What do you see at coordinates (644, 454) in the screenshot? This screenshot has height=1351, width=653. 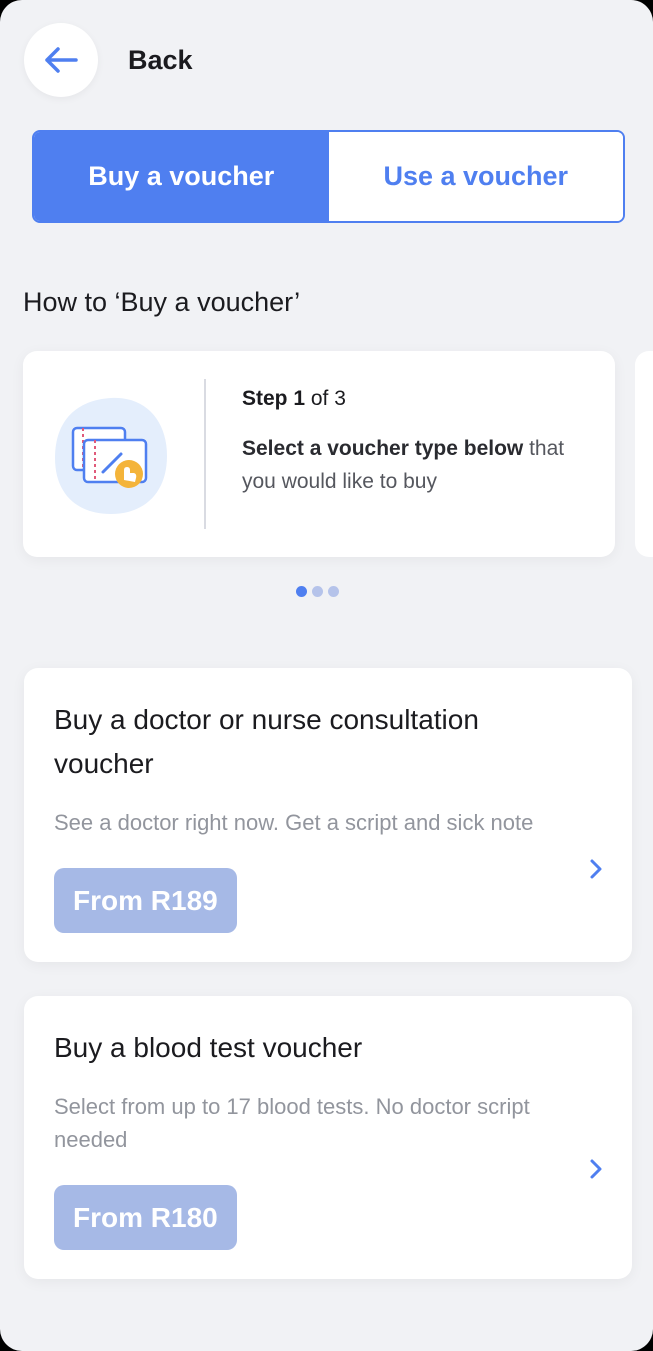 I see `next-step-card` at bounding box center [644, 454].